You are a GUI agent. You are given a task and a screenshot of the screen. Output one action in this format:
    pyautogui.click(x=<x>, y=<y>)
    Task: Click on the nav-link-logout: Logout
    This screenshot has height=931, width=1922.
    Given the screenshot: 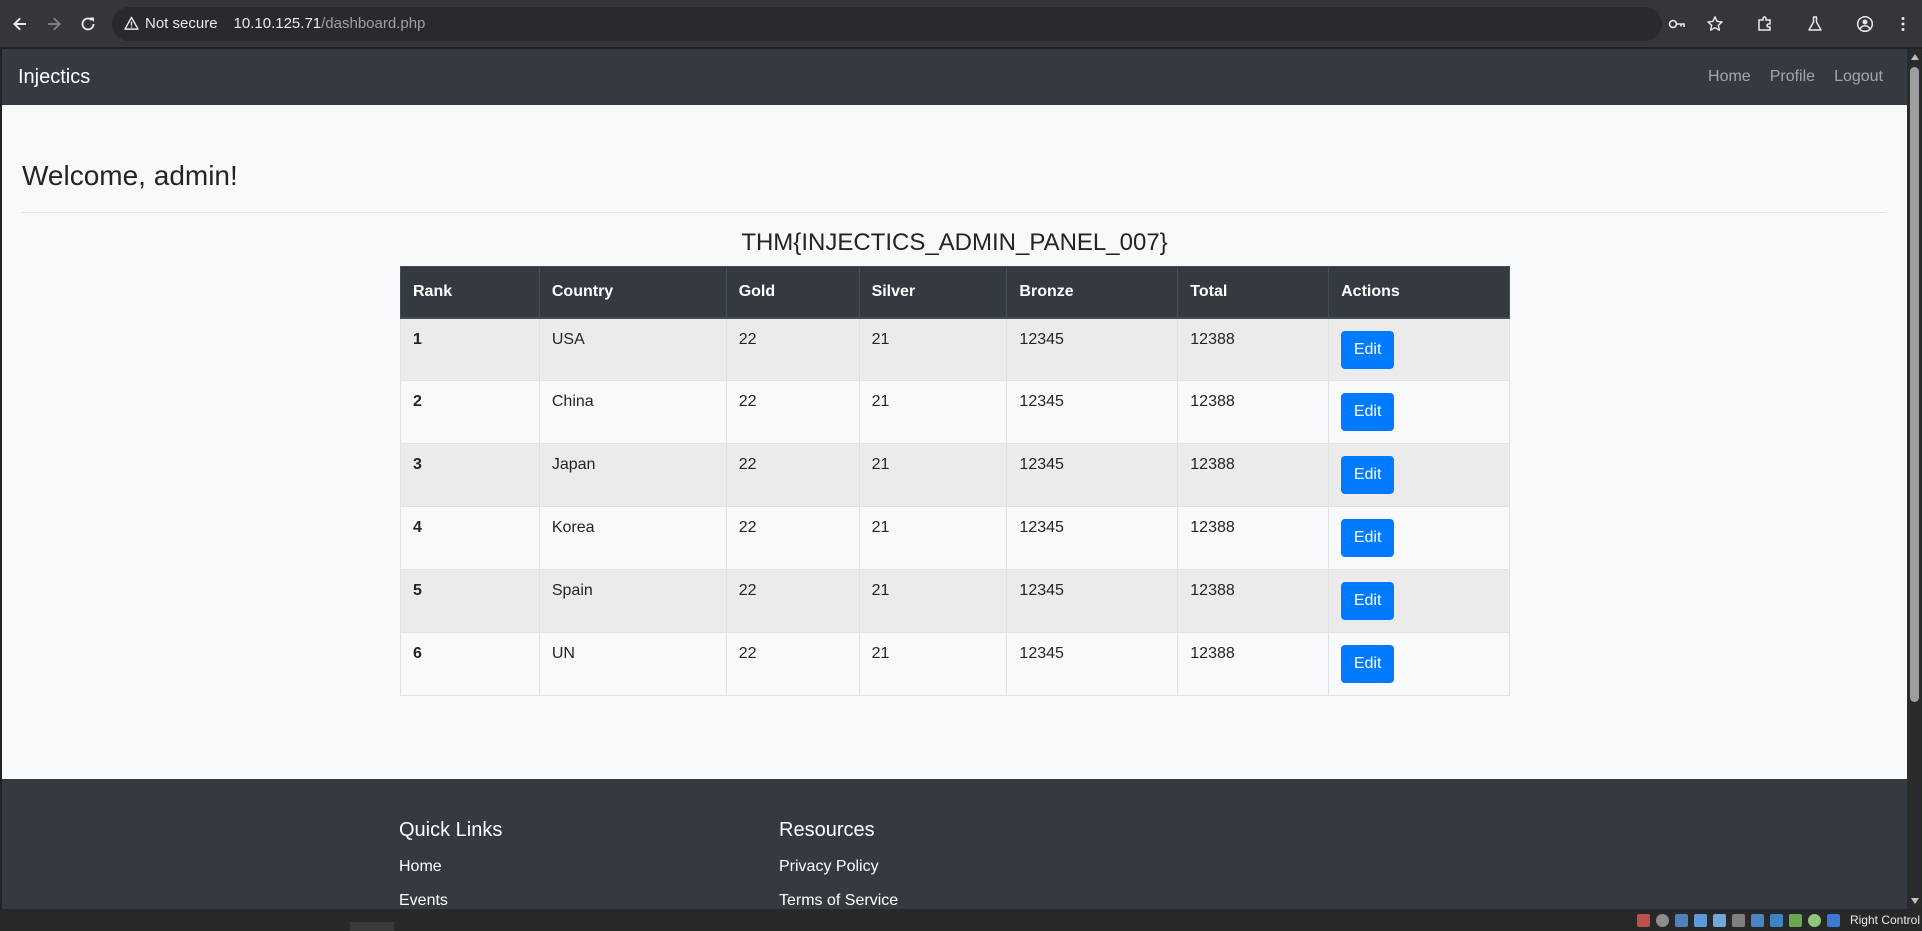 What is the action you would take?
    pyautogui.click(x=1858, y=77)
    